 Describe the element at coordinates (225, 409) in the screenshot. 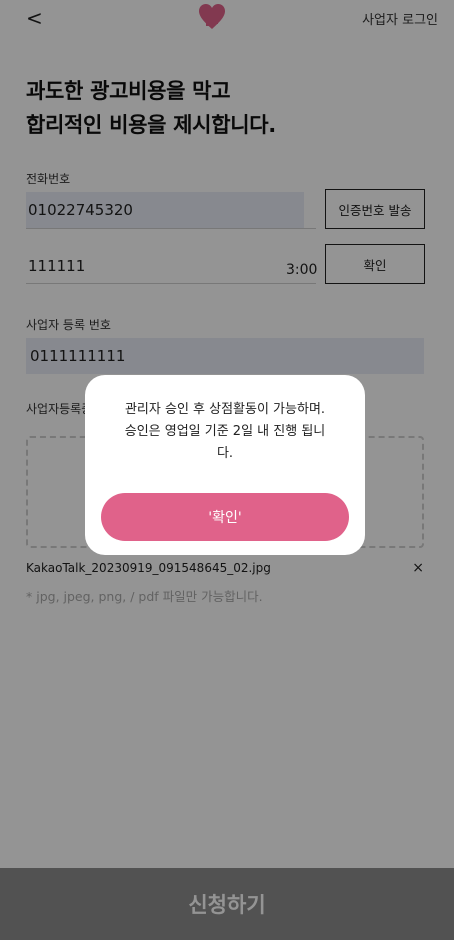

I see `modal-message-line-1: 관리자 승인 후 상점활동이 가능하며.` at that location.